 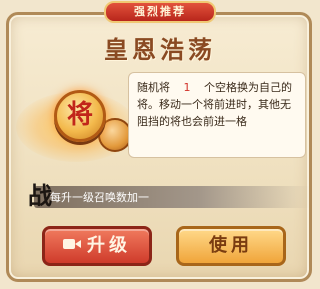 I want to click on upgrade-button: 升级, so click(x=97, y=246).